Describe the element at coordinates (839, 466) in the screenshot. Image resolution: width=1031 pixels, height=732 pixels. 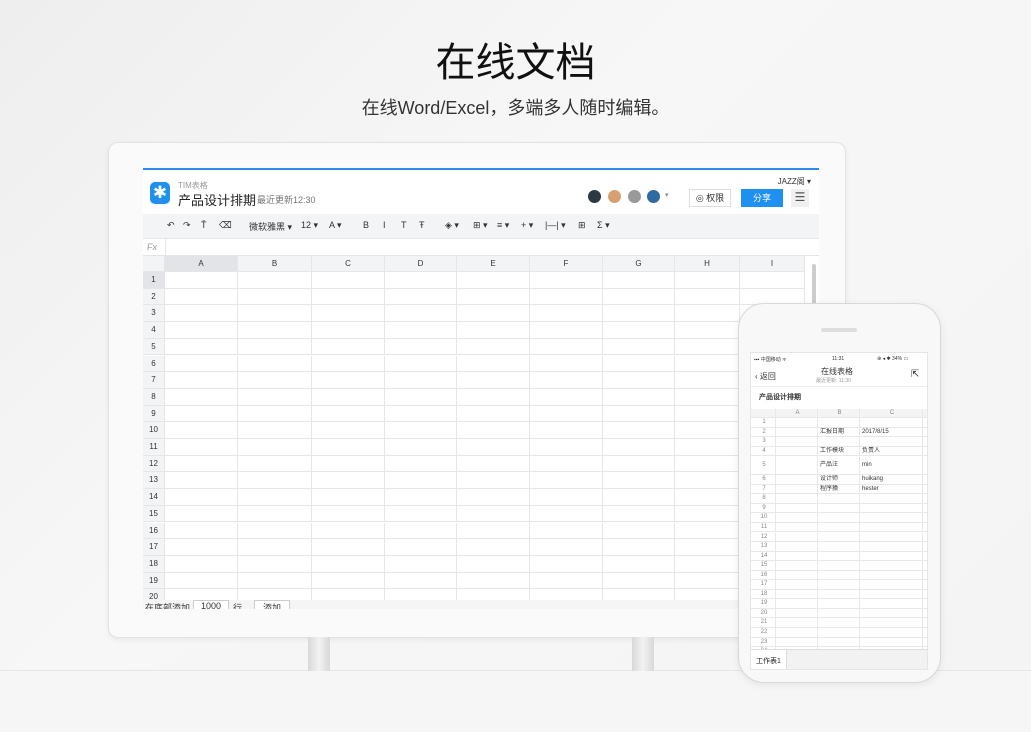
I see `table-cell: 产品汪` at that location.